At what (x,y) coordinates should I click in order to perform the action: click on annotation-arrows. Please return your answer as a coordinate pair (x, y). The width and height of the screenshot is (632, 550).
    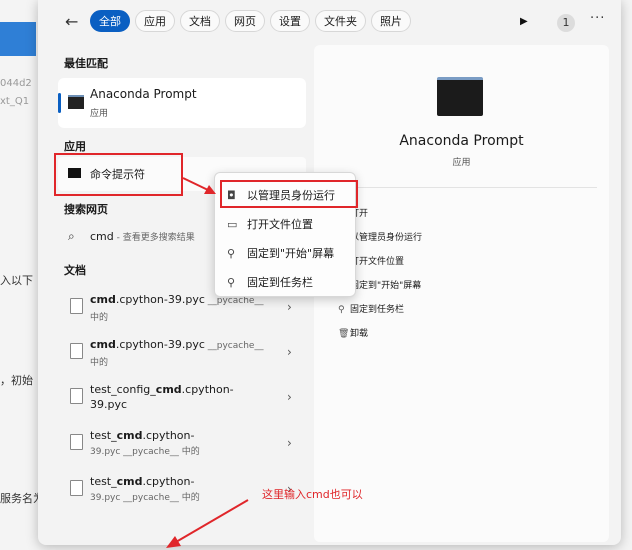
    Looking at the image, I should click on (207, 362).